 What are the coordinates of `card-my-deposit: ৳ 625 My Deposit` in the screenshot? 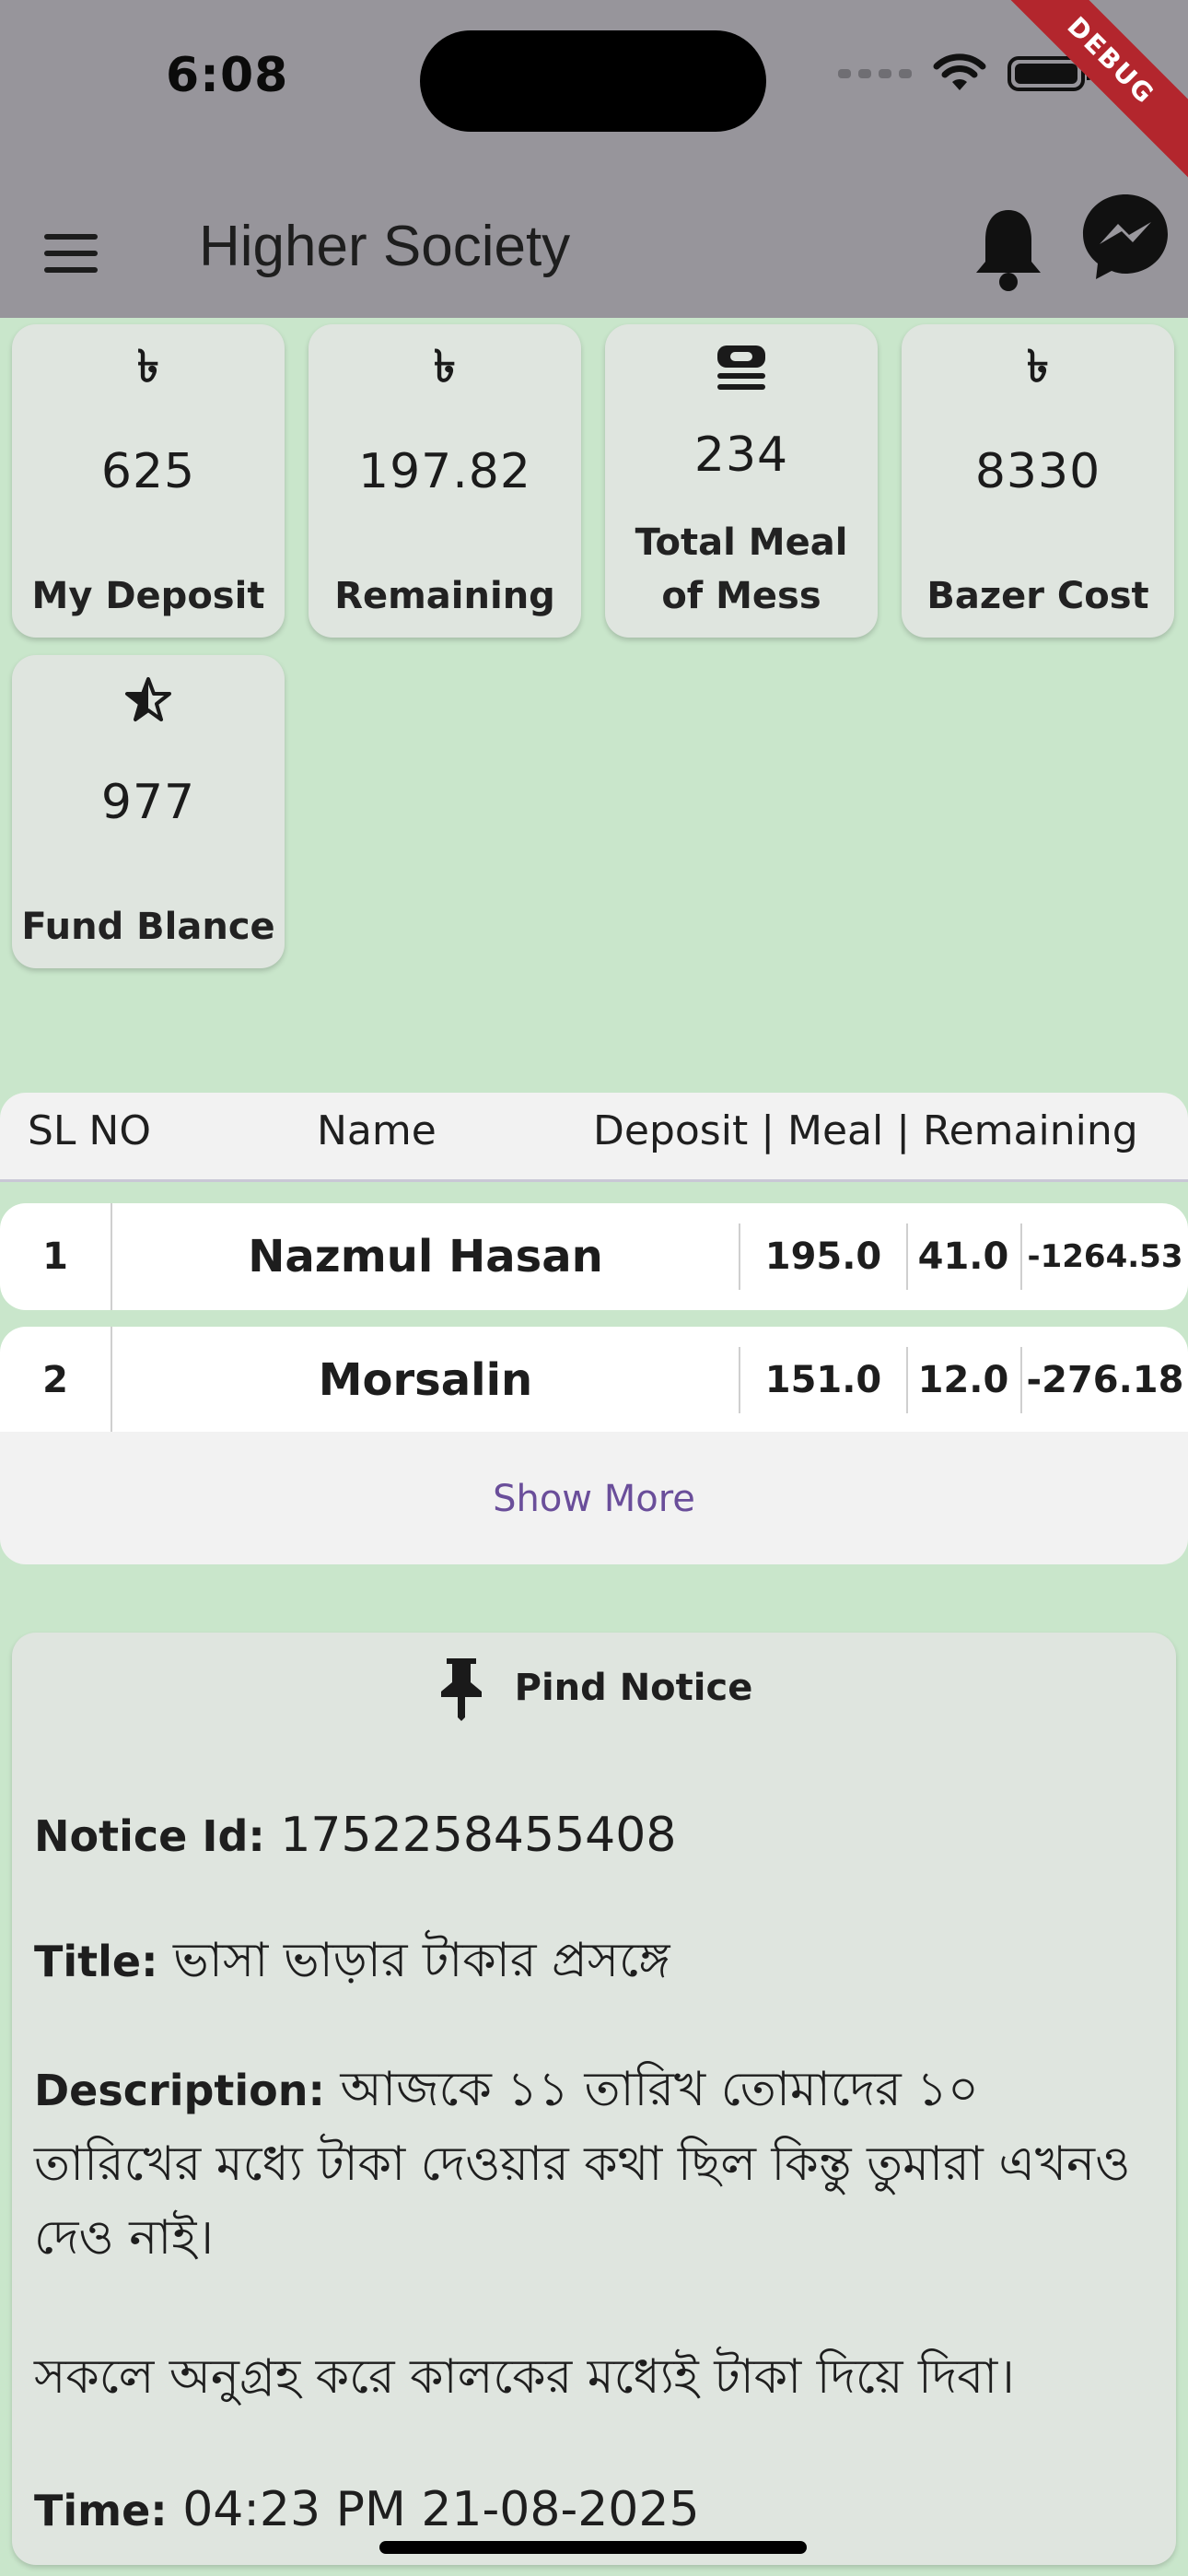 It's located at (148, 481).